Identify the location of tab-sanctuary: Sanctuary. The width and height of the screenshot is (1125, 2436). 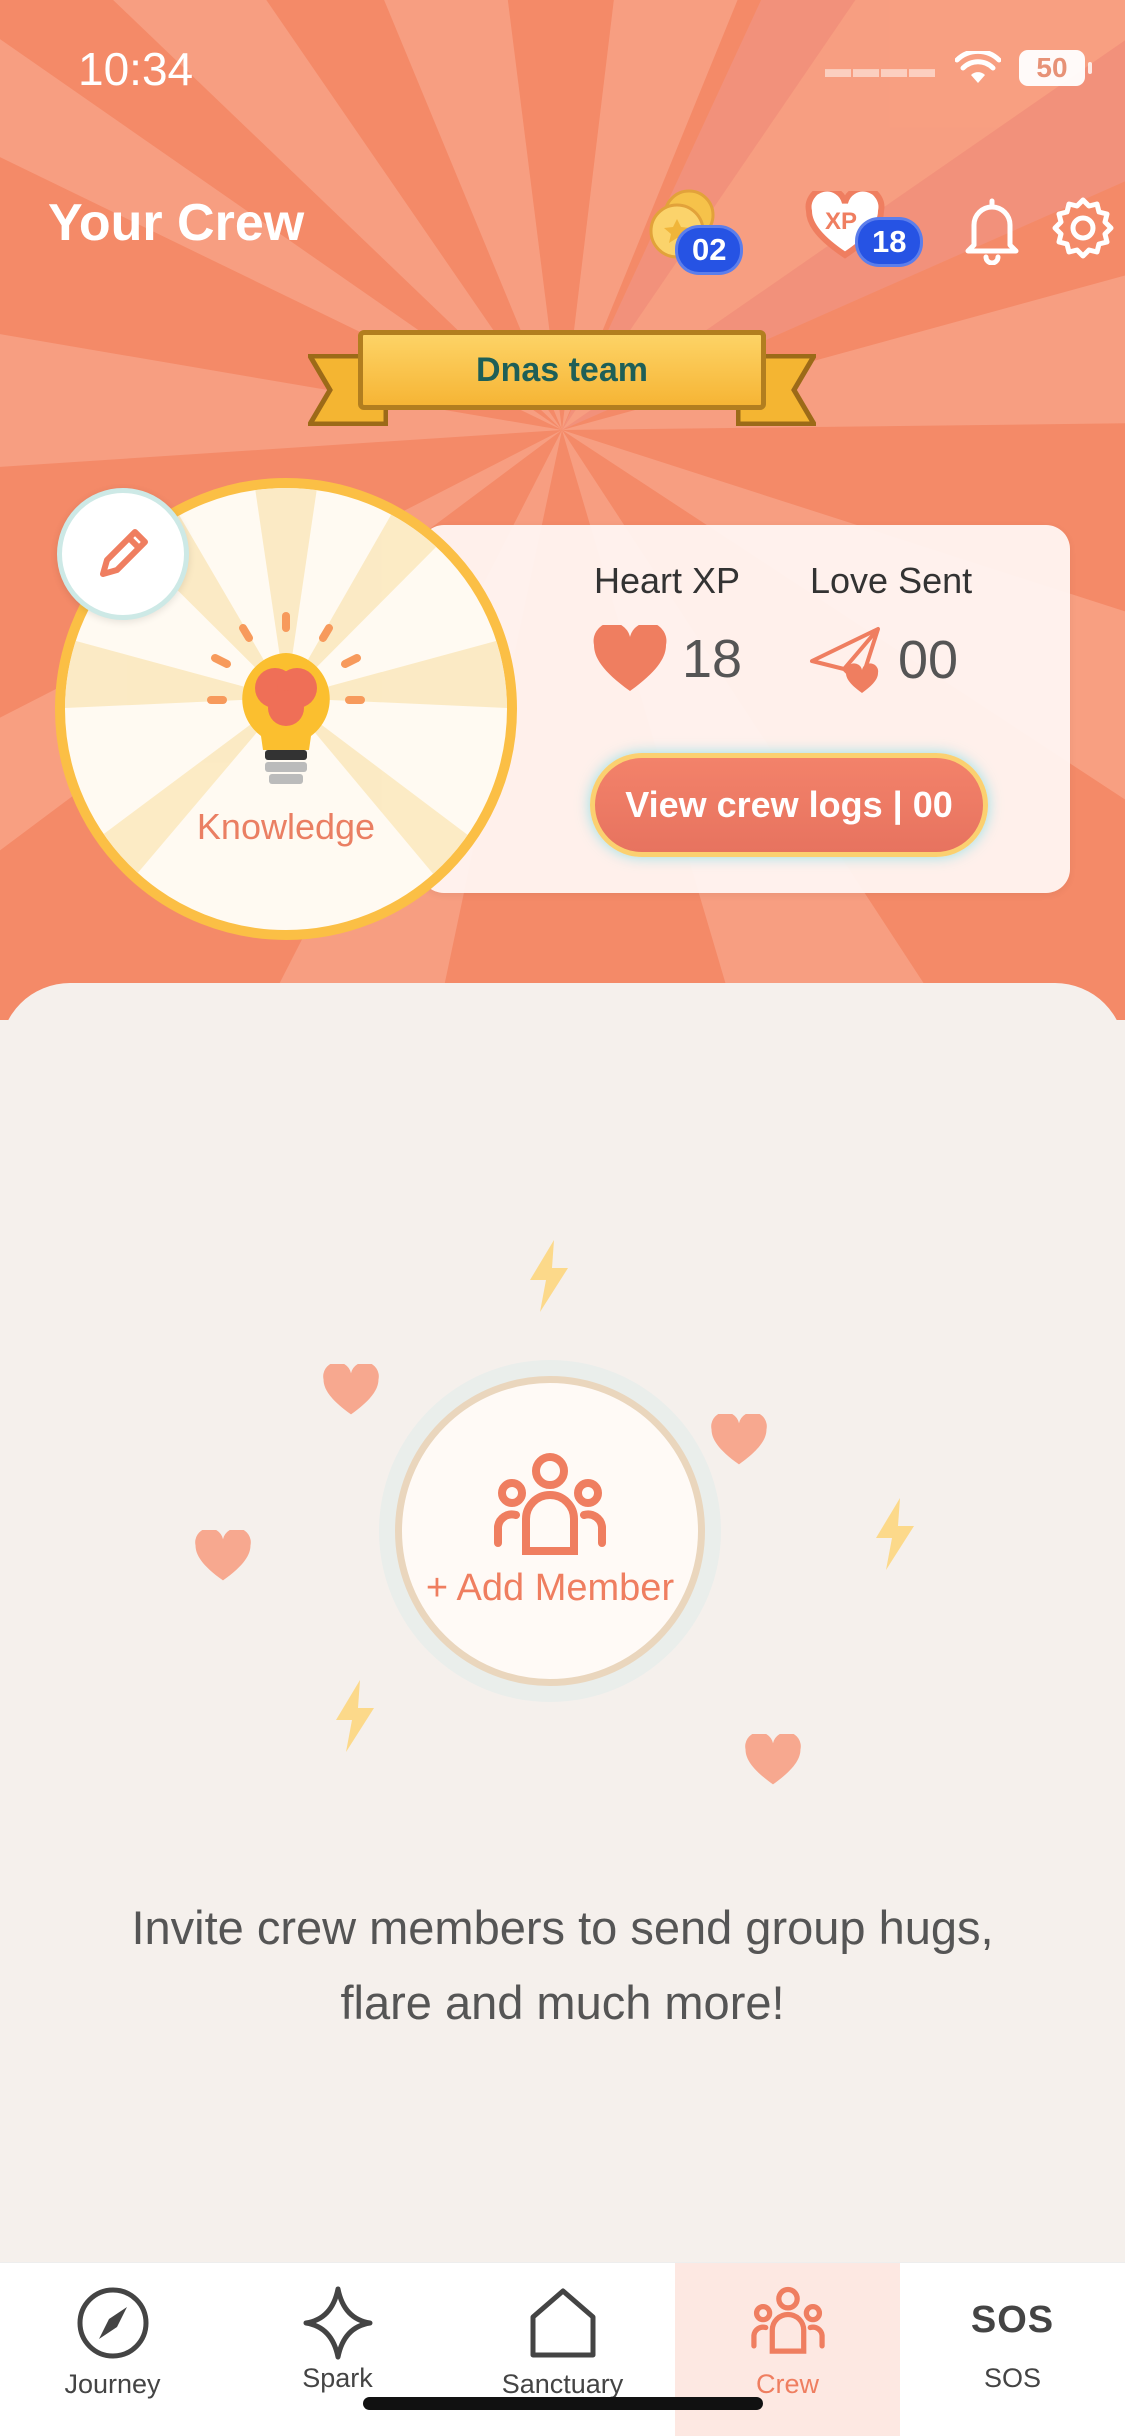
(562, 2349).